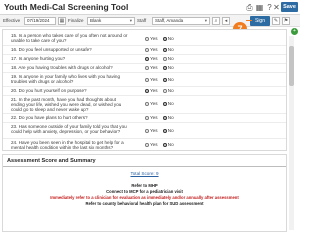  Describe the element at coordinates (38, 58) in the screenshot. I see `question-17: 17. Is anyone hurting you?` at that location.